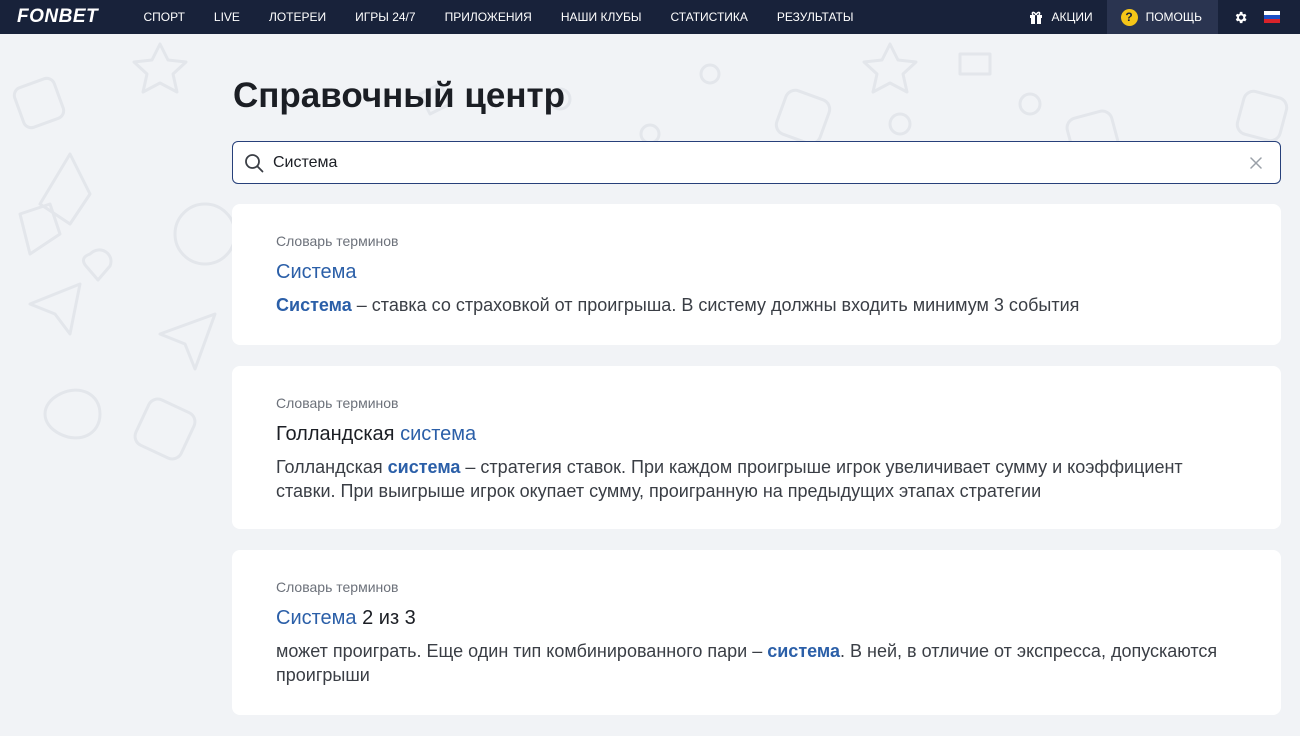 The image size is (1300, 736). What do you see at coordinates (1272, 17) in the screenshot?
I see `language-flag-ru` at bounding box center [1272, 17].